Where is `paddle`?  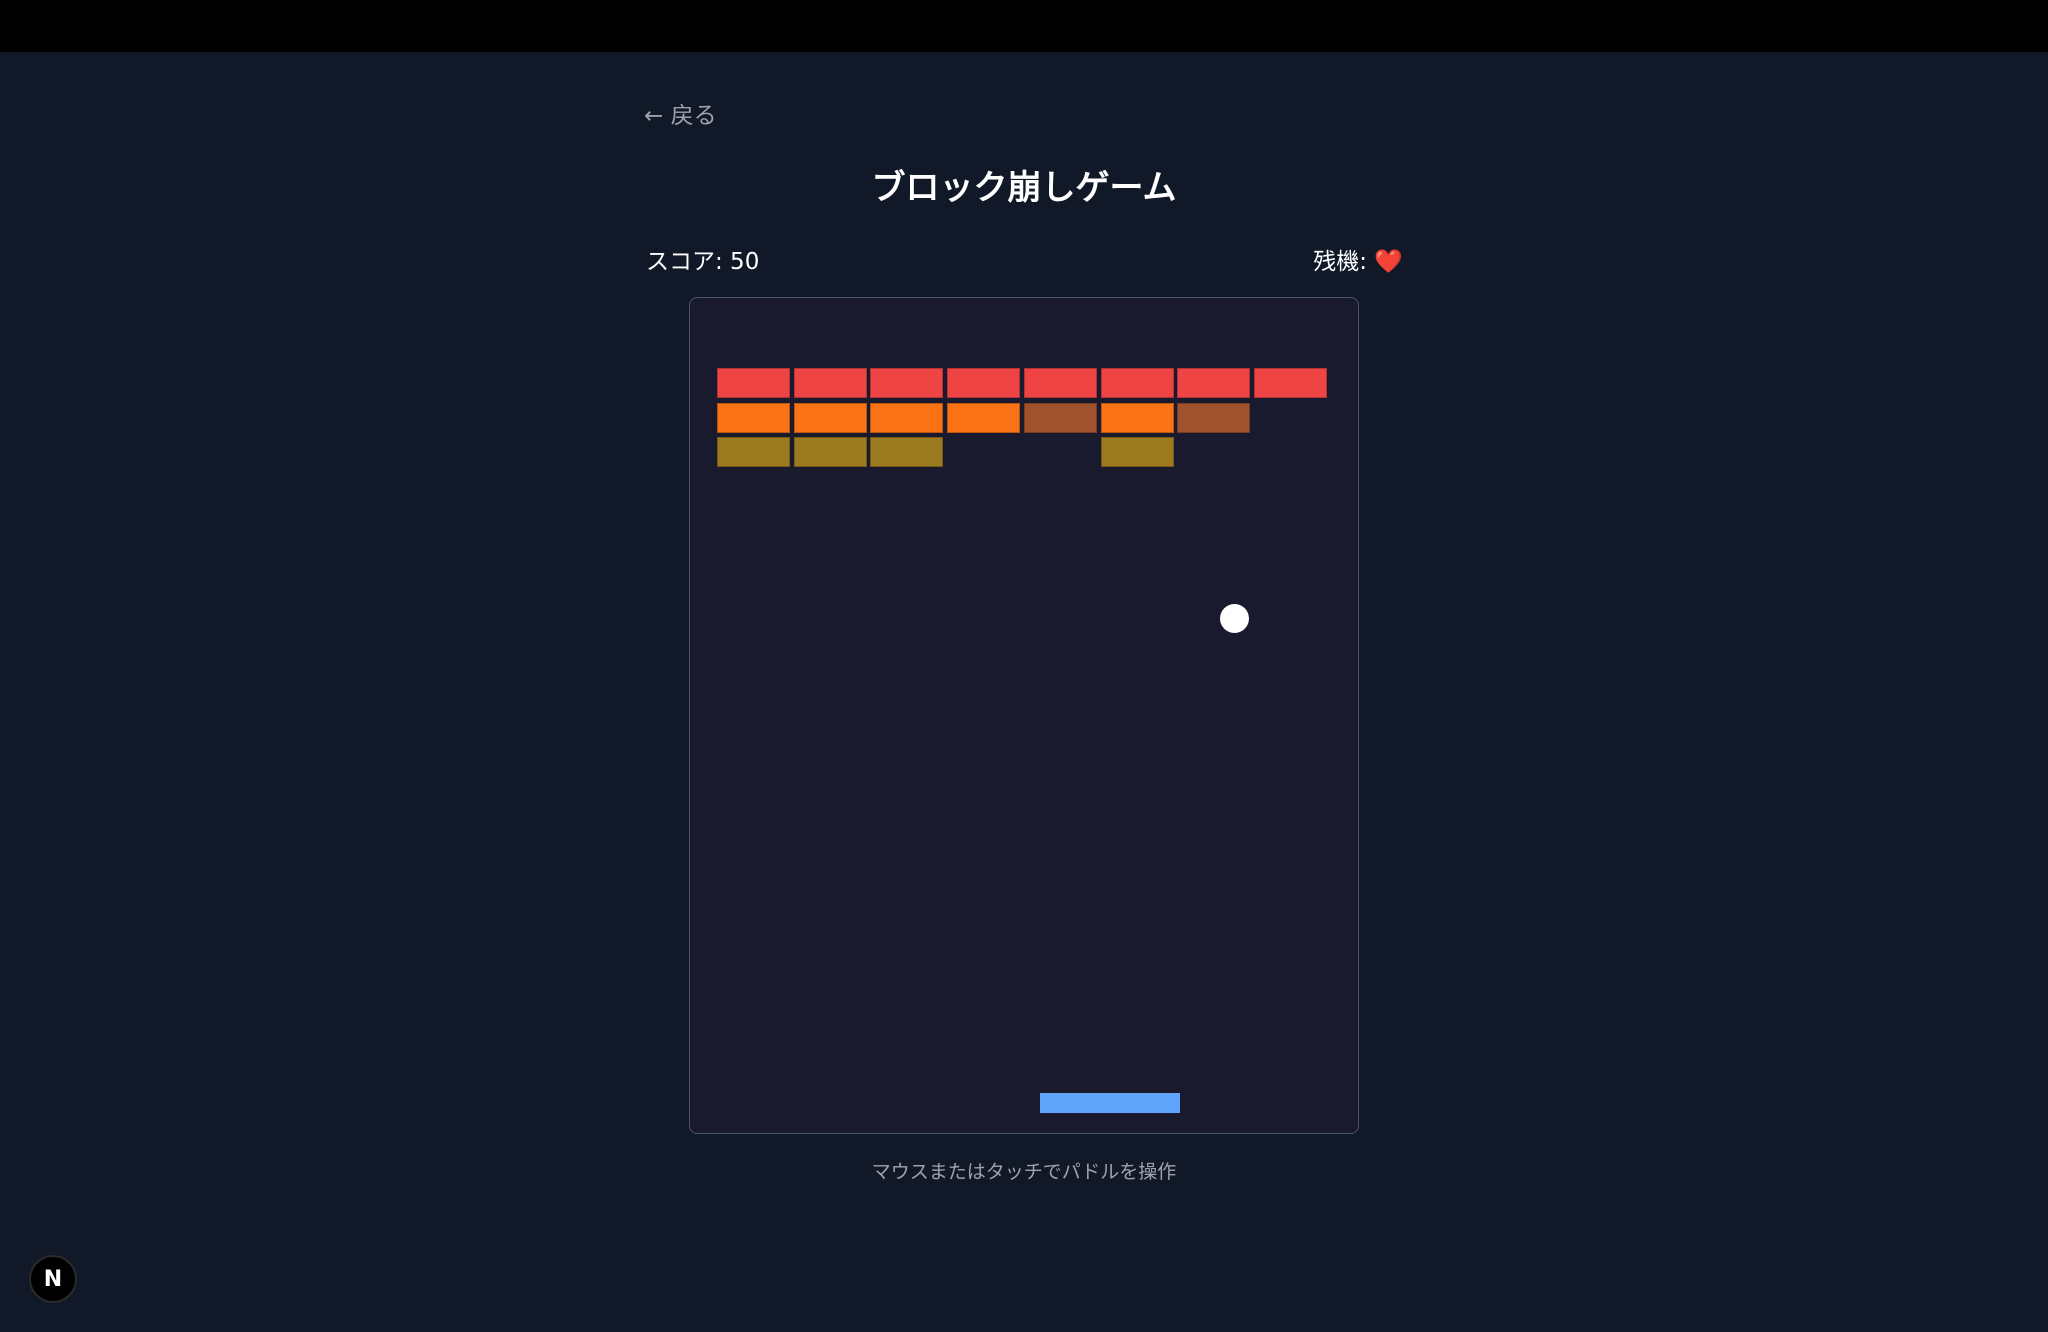 paddle is located at coordinates (1110, 1103).